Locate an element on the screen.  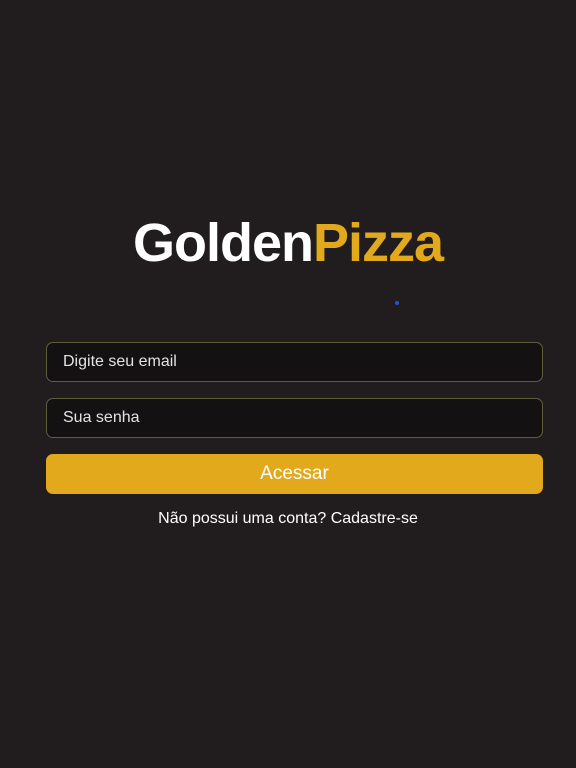
signup-prompt: Não possui uma conta? Cadastre-se is located at coordinates (288, 518).